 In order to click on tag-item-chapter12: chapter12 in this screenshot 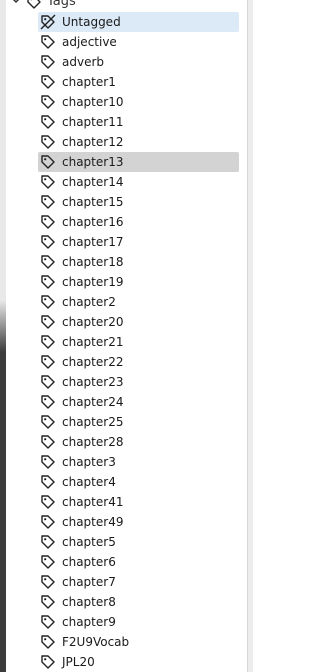, I will do `click(138, 142)`.